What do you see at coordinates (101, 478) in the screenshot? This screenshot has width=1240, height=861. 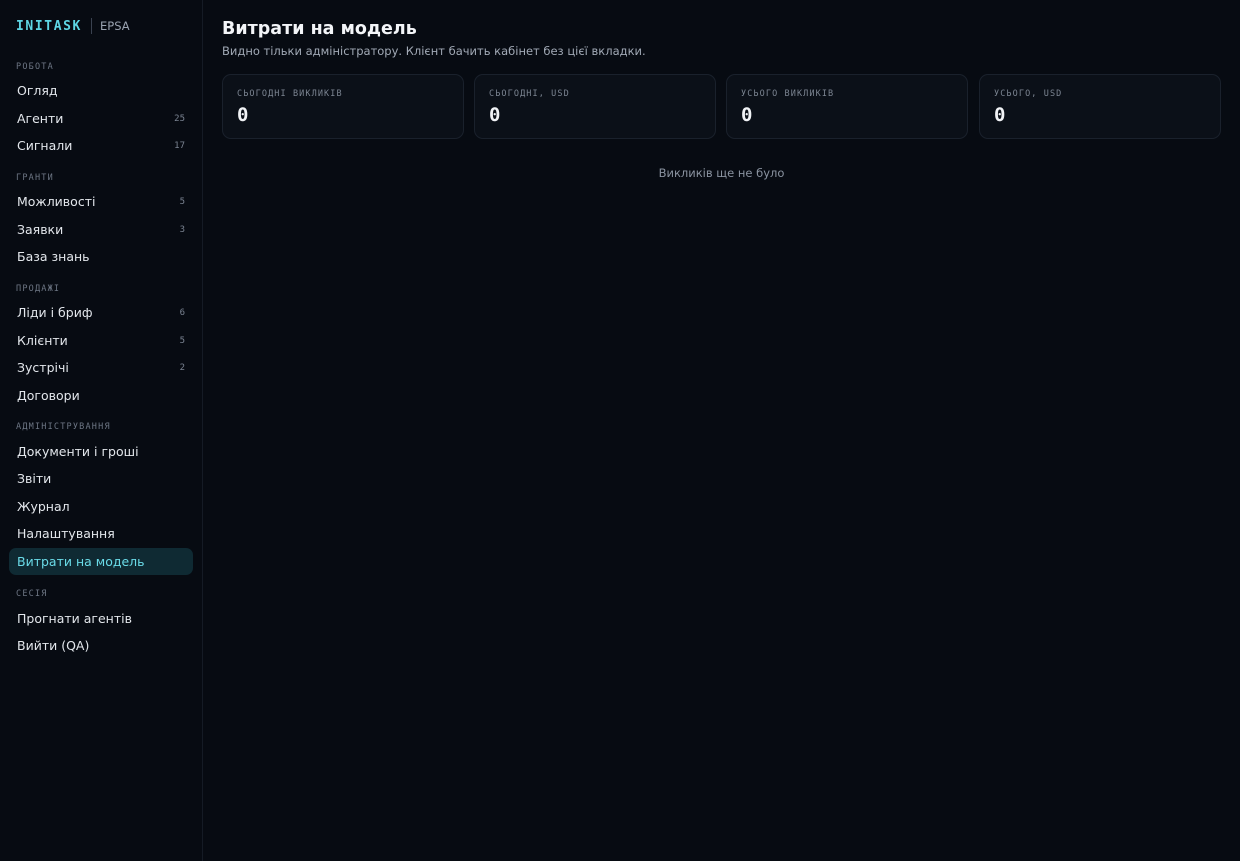 I see `sidebar-item-reports: Звіти` at bounding box center [101, 478].